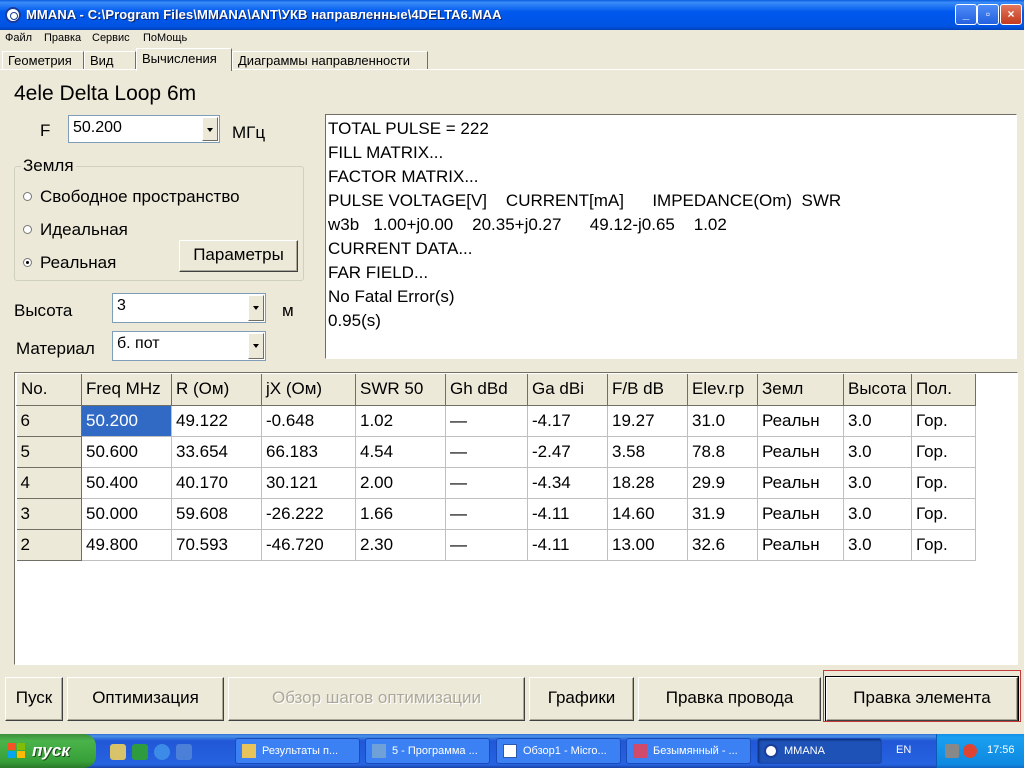 This screenshot has width=1024, height=768. I want to click on material-combo: б. пот, so click(189, 346).